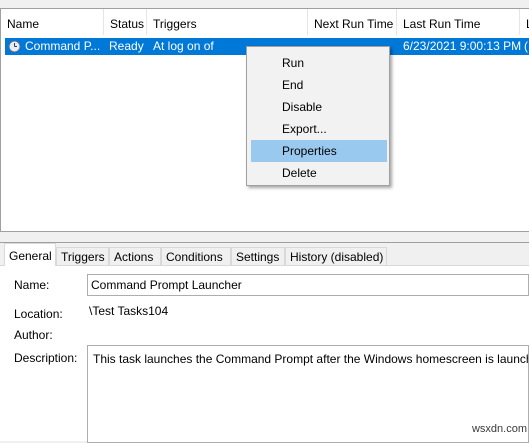 This screenshot has height=443, width=529. I want to click on column-header-last-run-result: L, so click(524, 22).